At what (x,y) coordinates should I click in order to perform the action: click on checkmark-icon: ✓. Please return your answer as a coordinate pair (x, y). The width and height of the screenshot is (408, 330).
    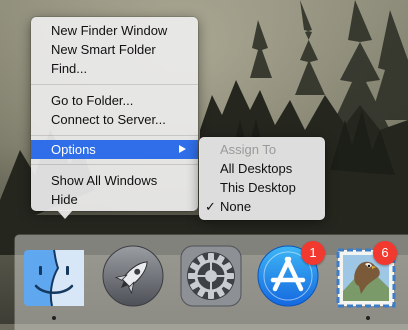
    Looking at the image, I should click on (210, 206).